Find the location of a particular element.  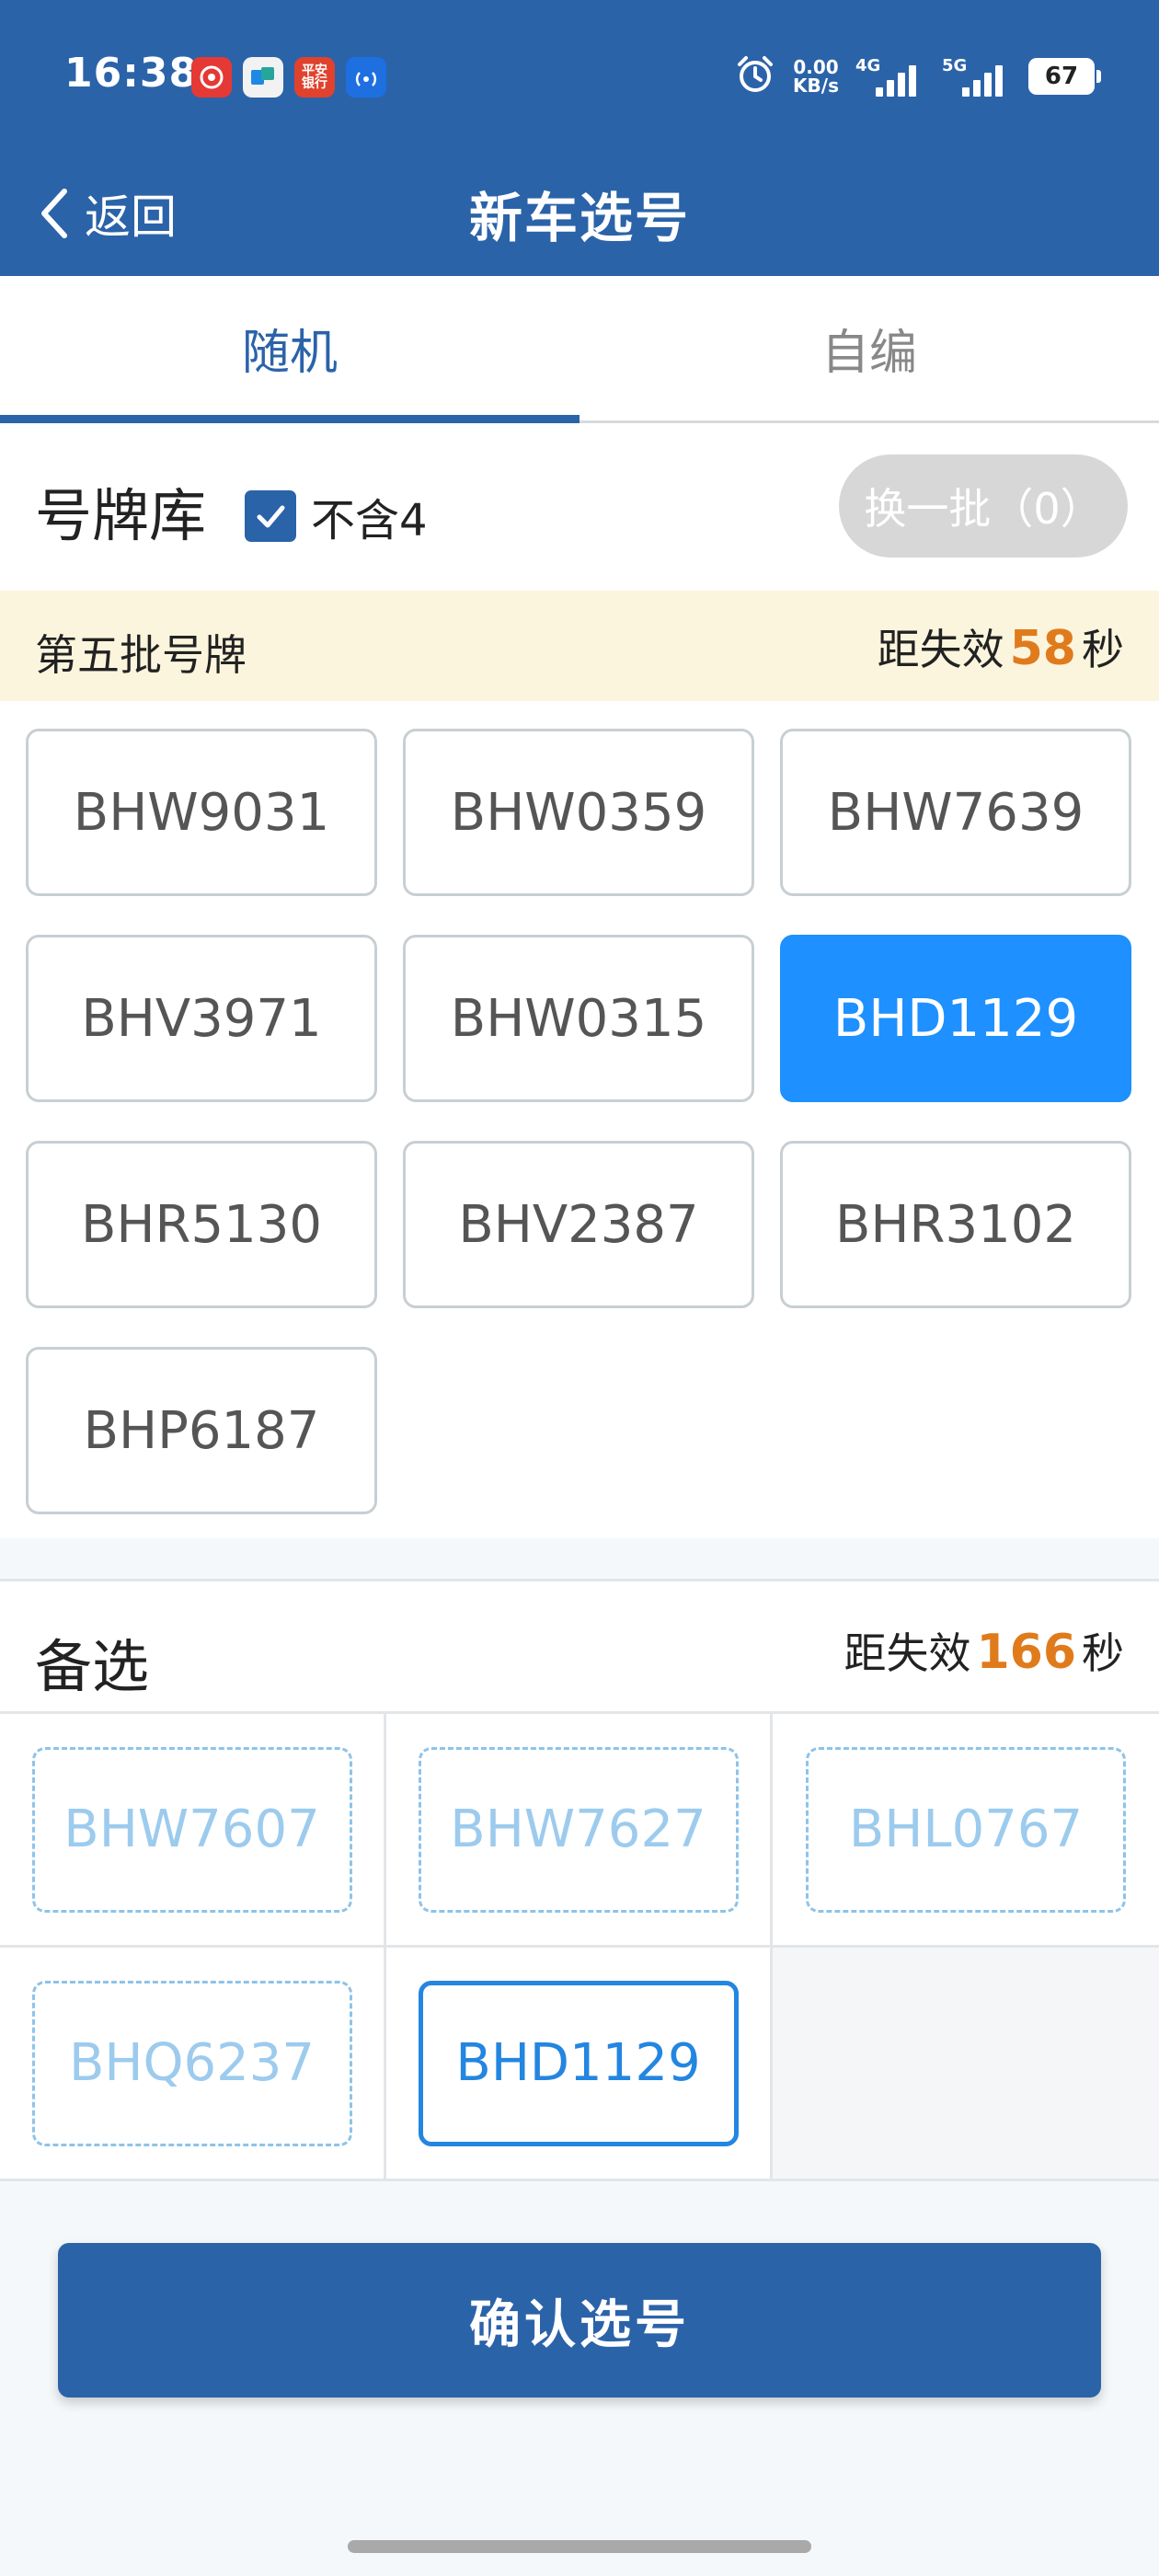

alternate-plate: BHW7627 is located at coordinates (578, 1829).